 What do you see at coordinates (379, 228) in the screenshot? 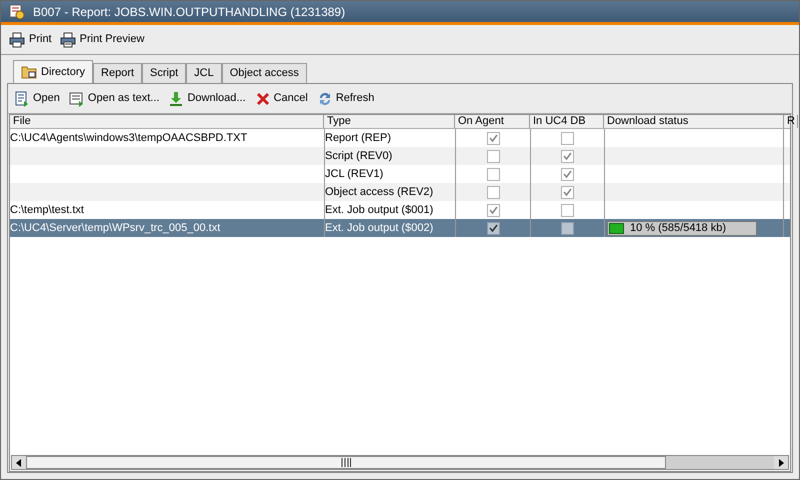
I see `table-cell-text: Ext. Job output ($002)` at bounding box center [379, 228].